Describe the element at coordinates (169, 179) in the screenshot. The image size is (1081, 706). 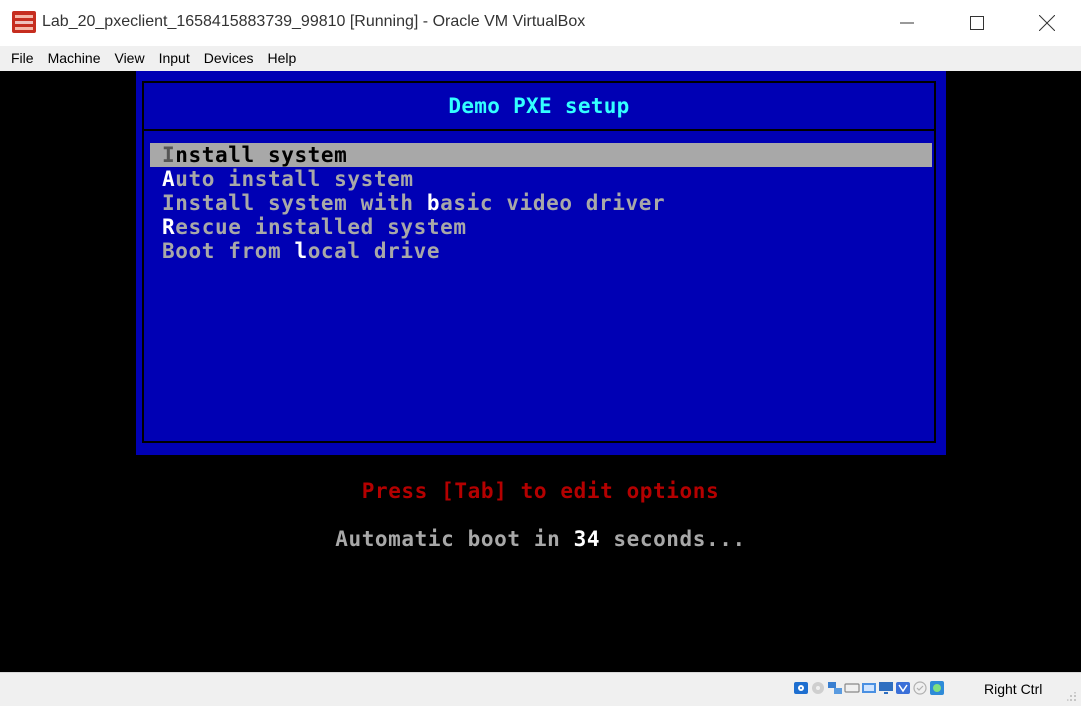
I see `entry-hotkey: A` at that location.